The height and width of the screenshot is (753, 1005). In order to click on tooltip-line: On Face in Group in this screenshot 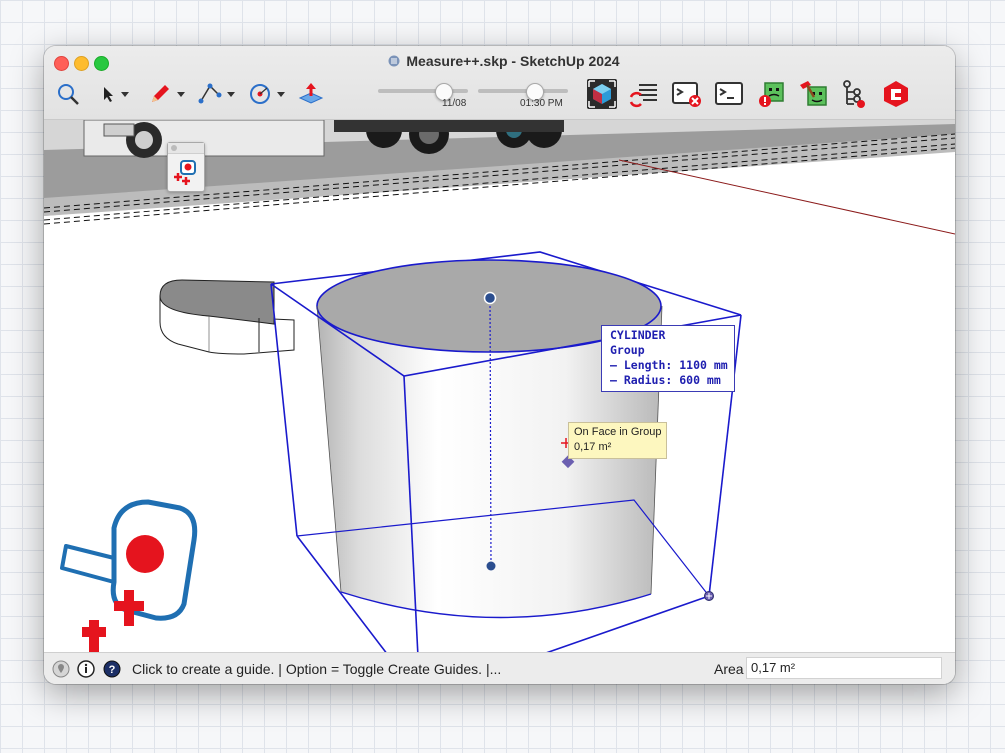, I will do `click(618, 432)`.